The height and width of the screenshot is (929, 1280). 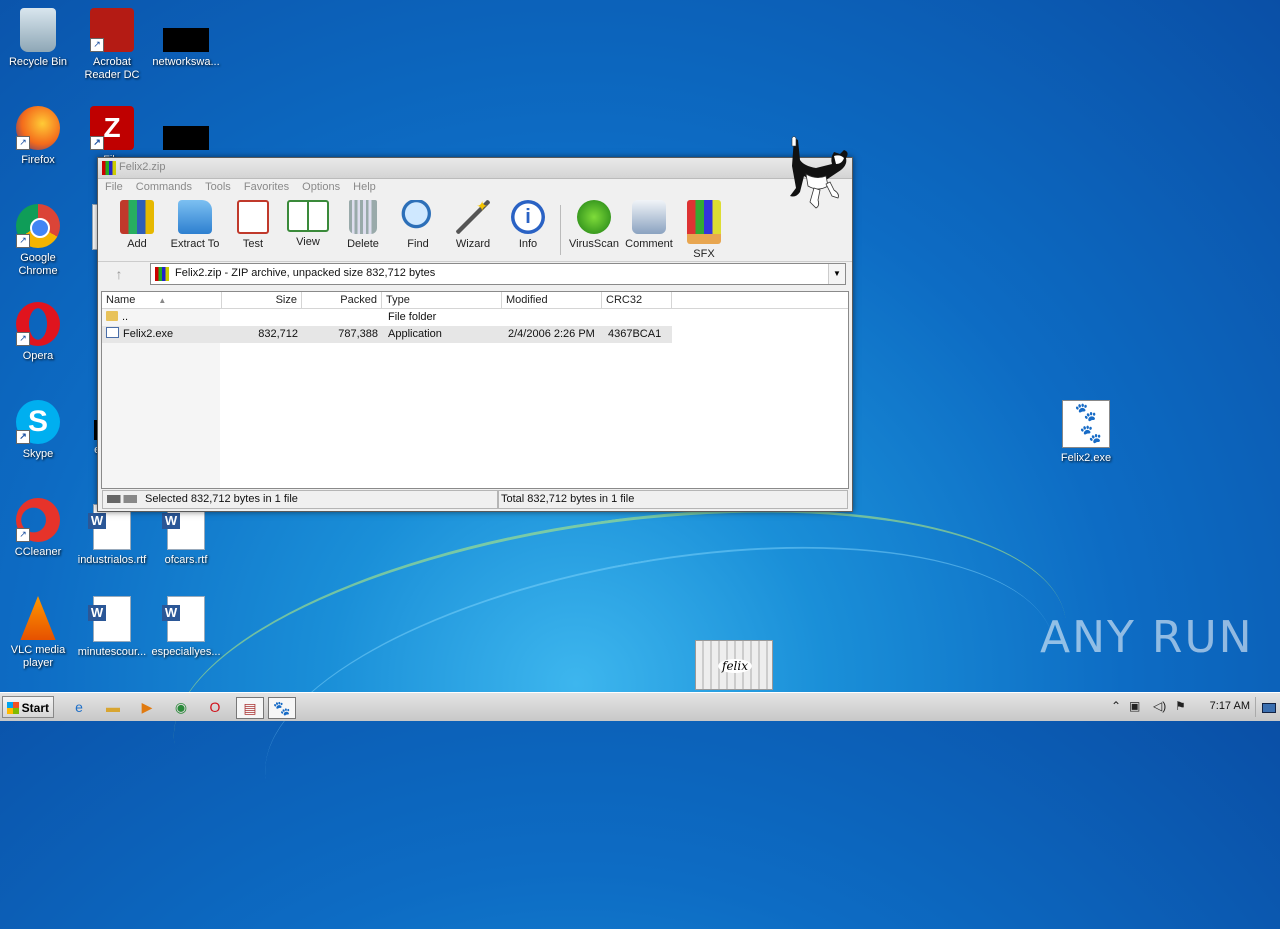 What do you see at coordinates (1266, 707) in the screenshot?
I see `show-desktop-button` at bounding box center [1266, 707].